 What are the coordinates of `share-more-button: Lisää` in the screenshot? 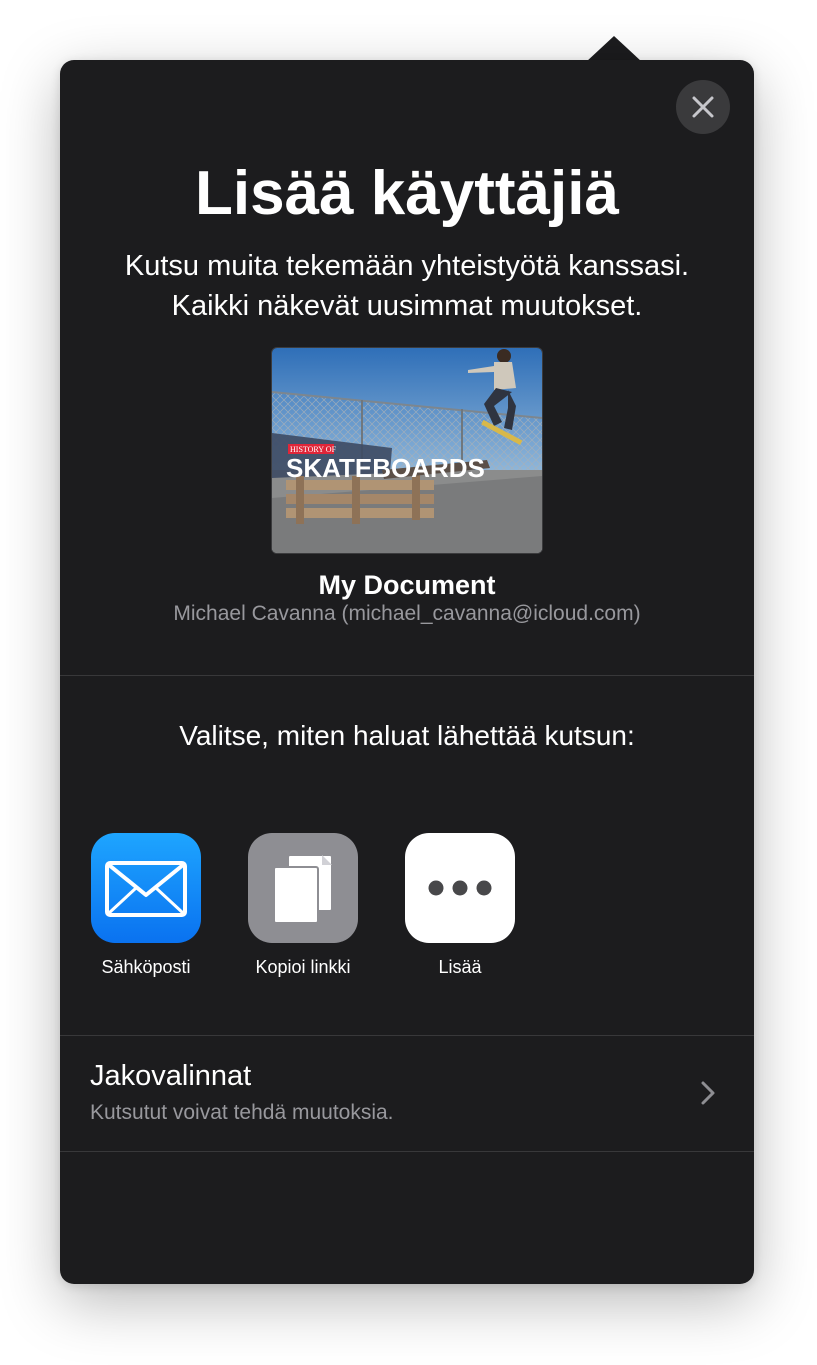 It's located at (460, 906).